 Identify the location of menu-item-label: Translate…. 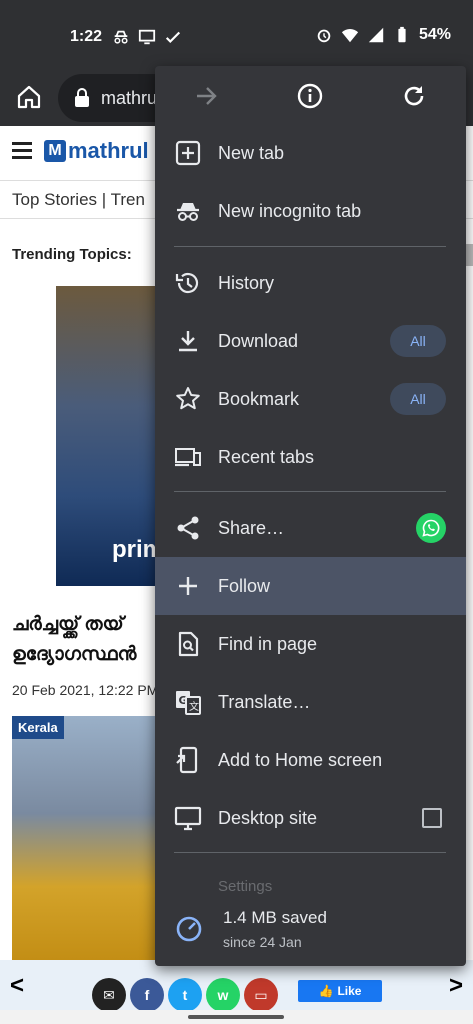
(264, 701).